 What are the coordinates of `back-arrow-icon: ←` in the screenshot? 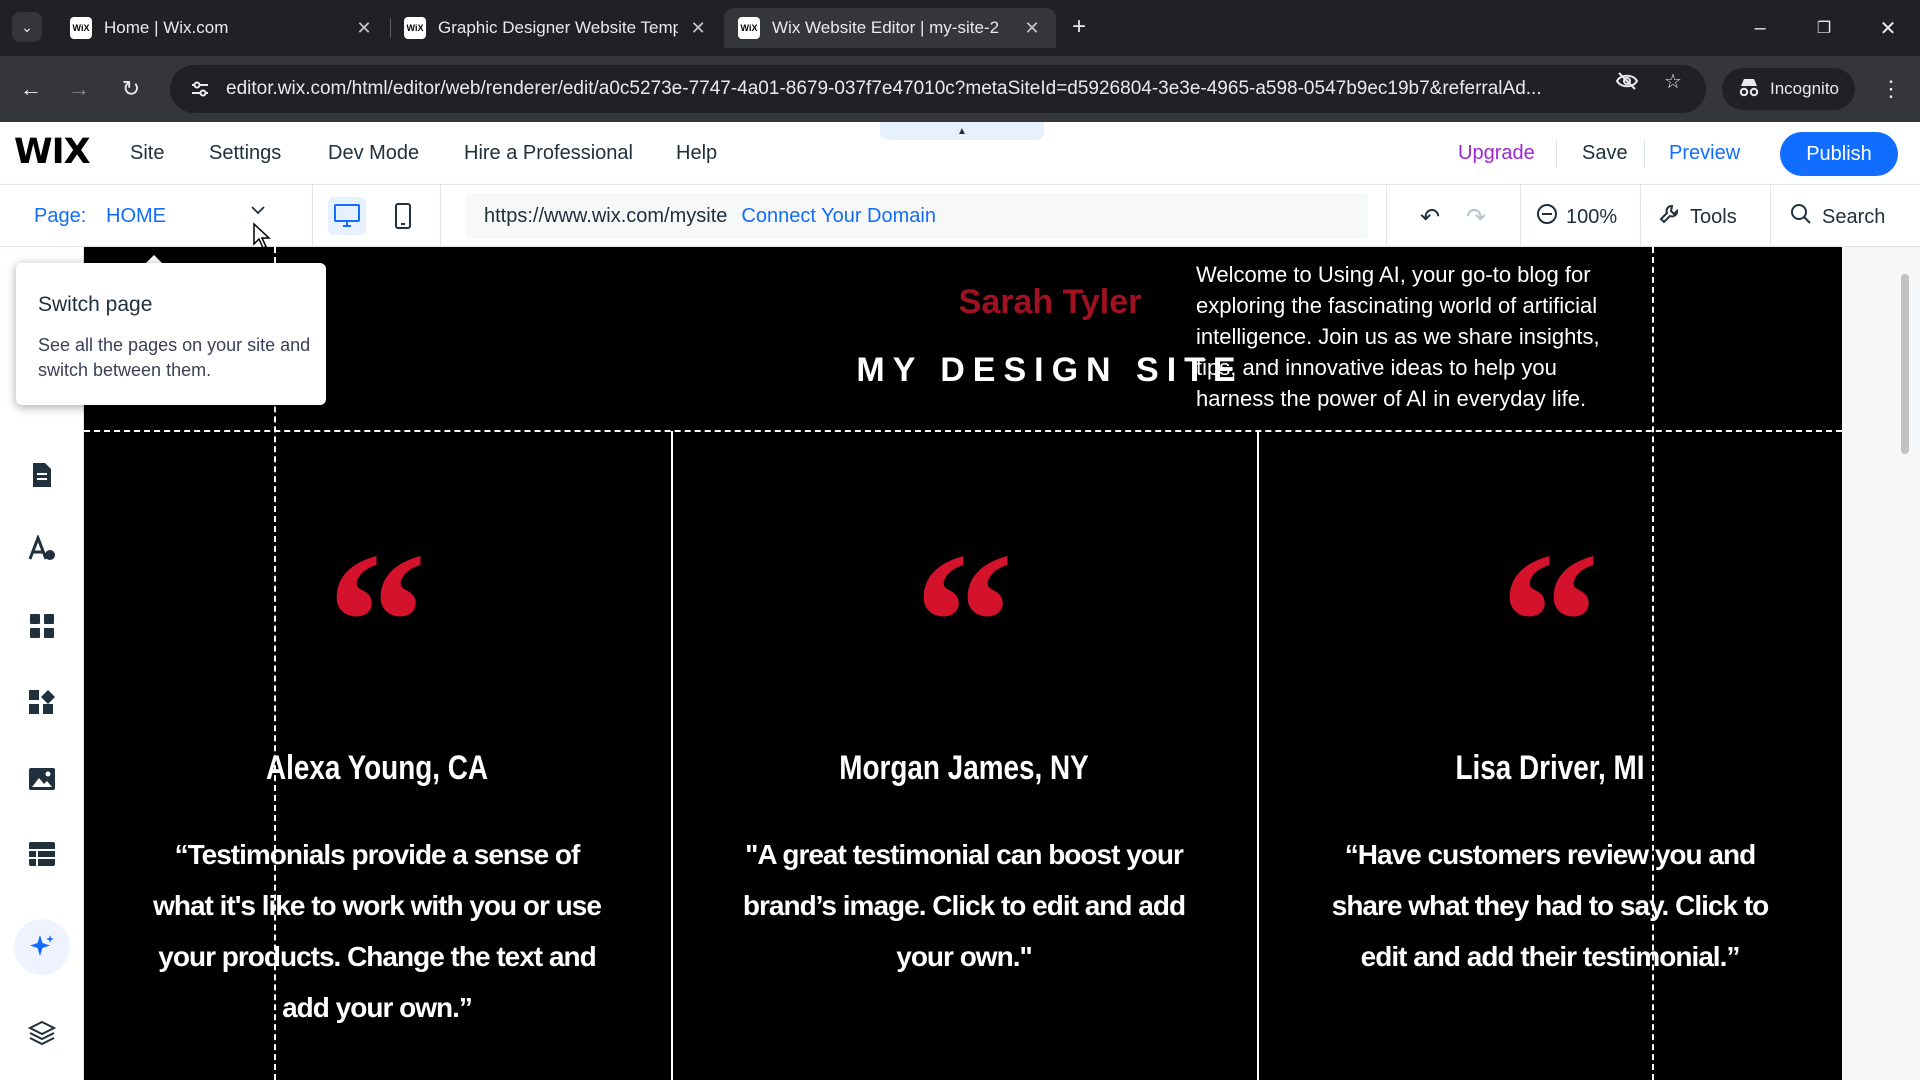 It's located at (31, 89).